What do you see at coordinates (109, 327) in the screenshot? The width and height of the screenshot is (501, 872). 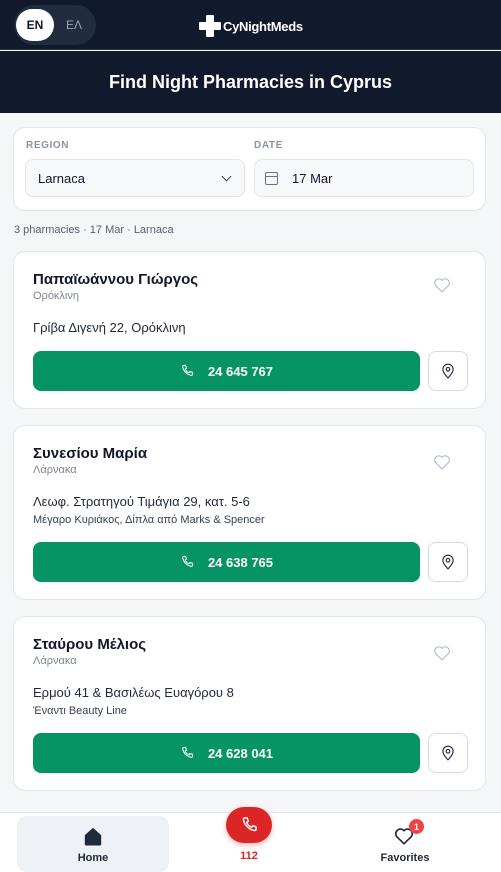 I see `pharmacy-address: Γρίβα Διγενή 22, Ορόκλινη` at bounding box center [109, 327].